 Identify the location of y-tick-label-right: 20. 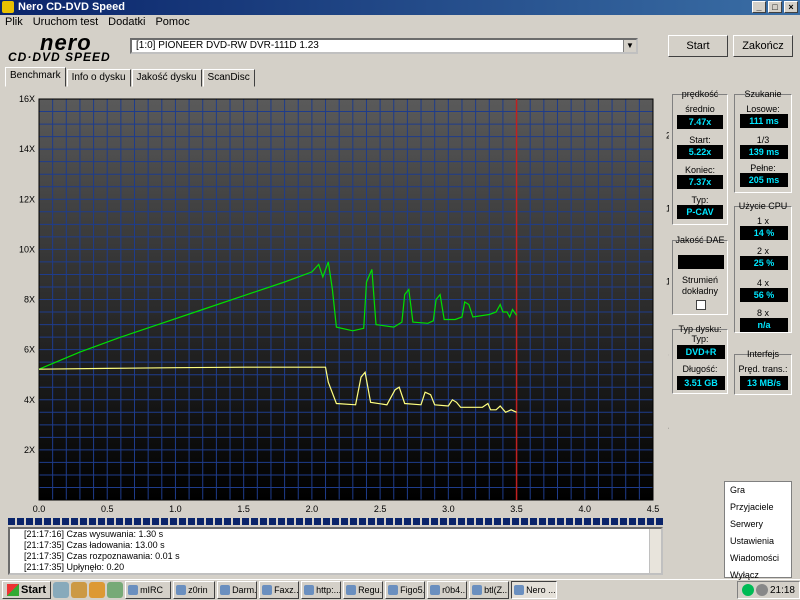
(667, 135).